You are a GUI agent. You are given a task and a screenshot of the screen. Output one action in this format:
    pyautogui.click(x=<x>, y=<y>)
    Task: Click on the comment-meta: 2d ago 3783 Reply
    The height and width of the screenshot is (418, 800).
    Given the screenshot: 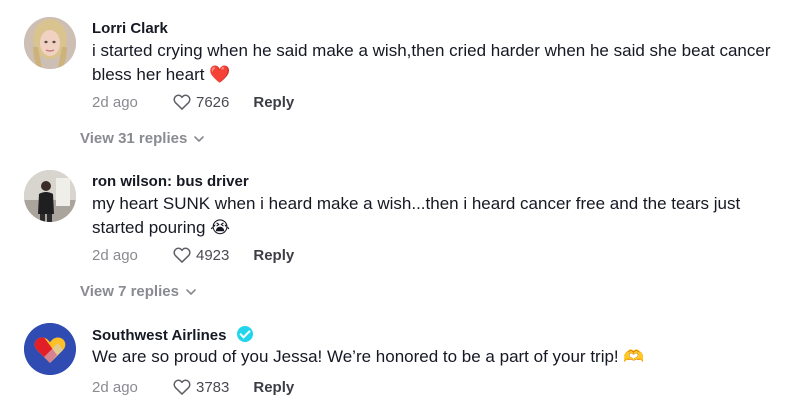 What is the action you would take?
    pyautogui.click(x=193, y=387)
    